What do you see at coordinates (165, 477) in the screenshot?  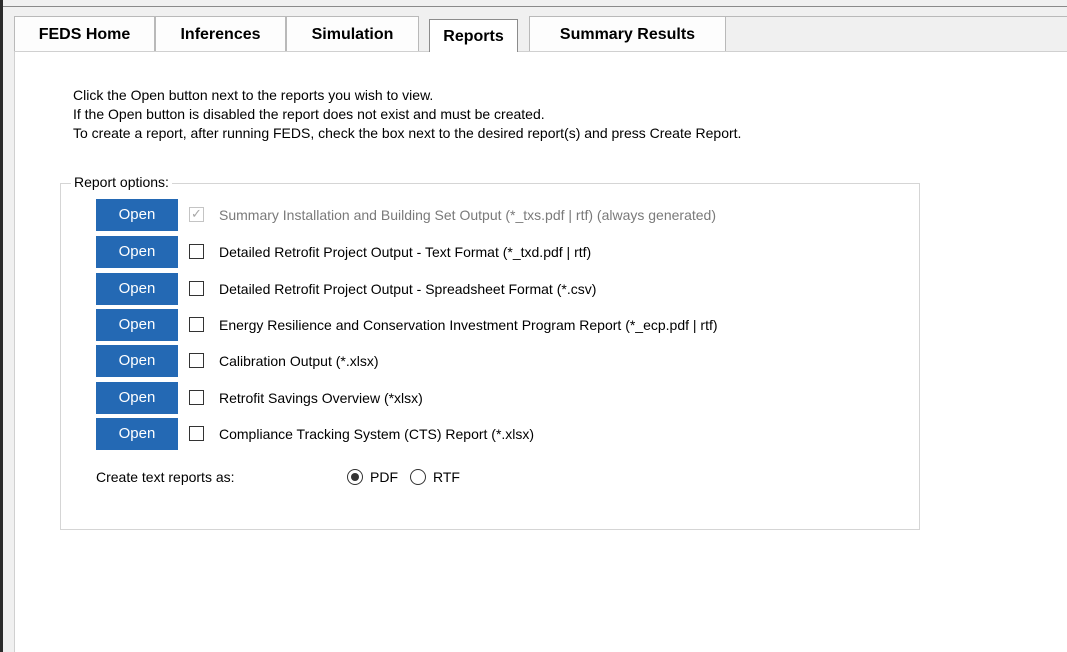 I see `report-format-label: Create text reports as:` at bounding box center [165, 477].